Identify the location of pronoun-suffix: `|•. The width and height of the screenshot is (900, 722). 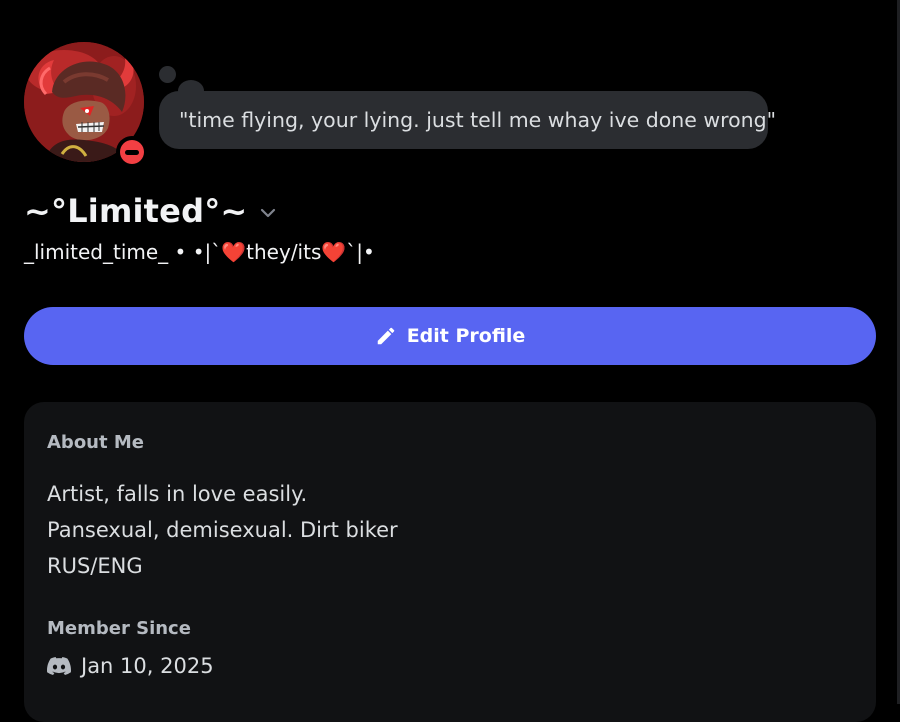
(360, 252).